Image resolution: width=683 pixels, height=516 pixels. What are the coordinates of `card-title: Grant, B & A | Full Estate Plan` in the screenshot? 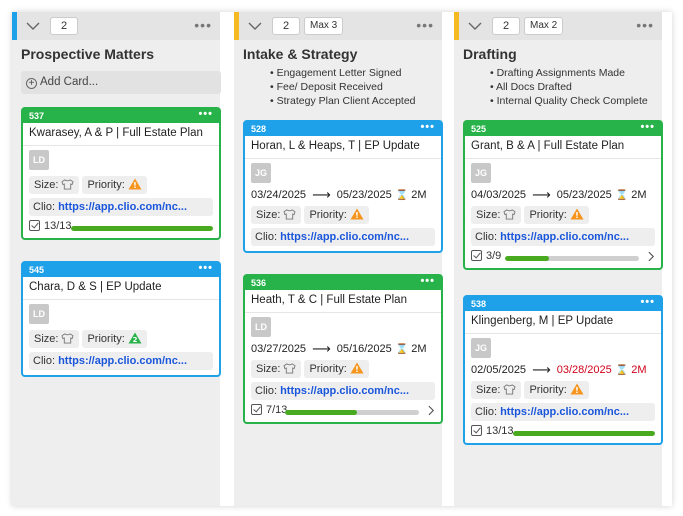 It's located at (548, 146).